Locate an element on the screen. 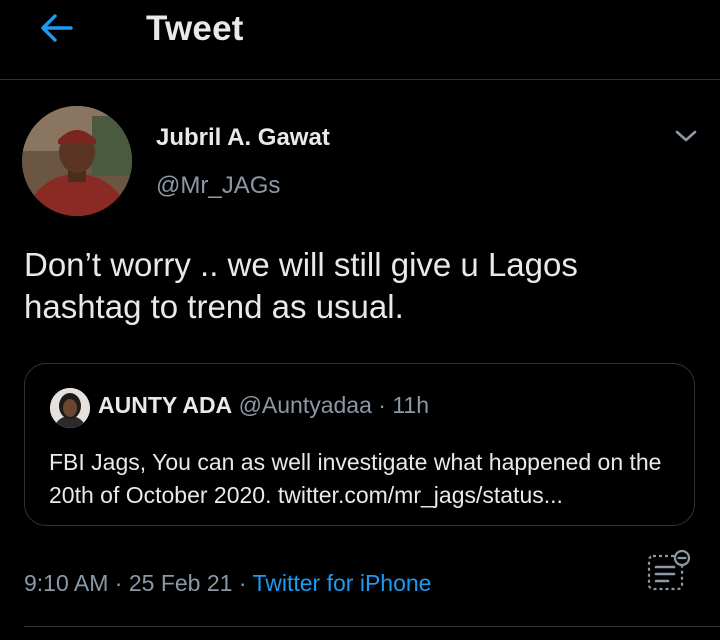 The image size is (720, 640). chevron-down-icon is located at coordinates (686, 136).